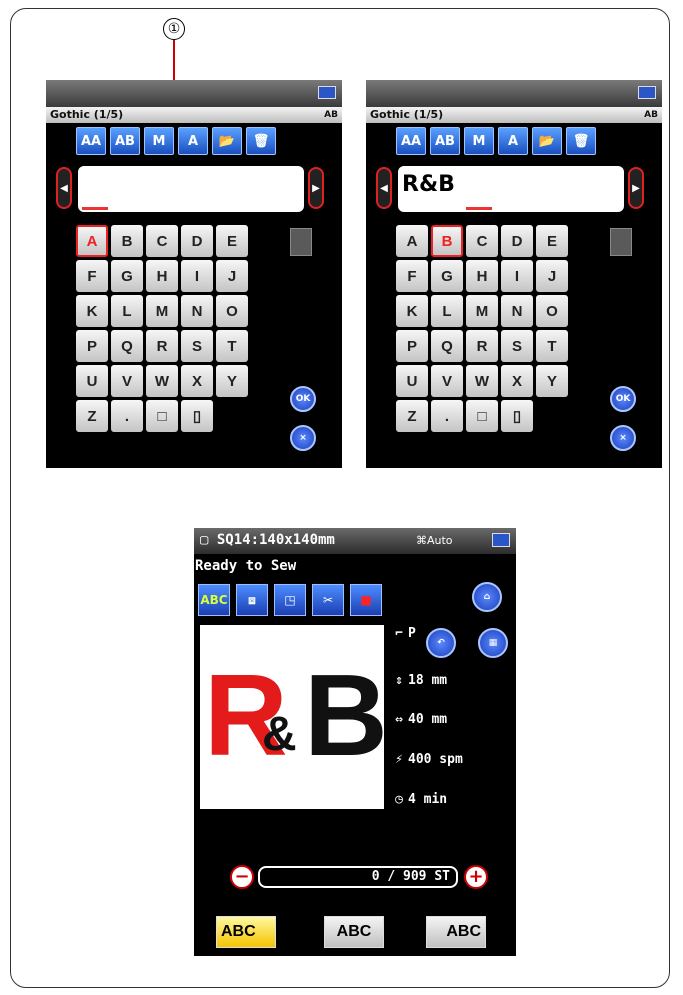 The height and width of the screenshot is (995, 683). What do you see at coordinates (328, 600) in the screenshot?
I see `thread-cut-button: ✂` at bounding box center [328, 600].